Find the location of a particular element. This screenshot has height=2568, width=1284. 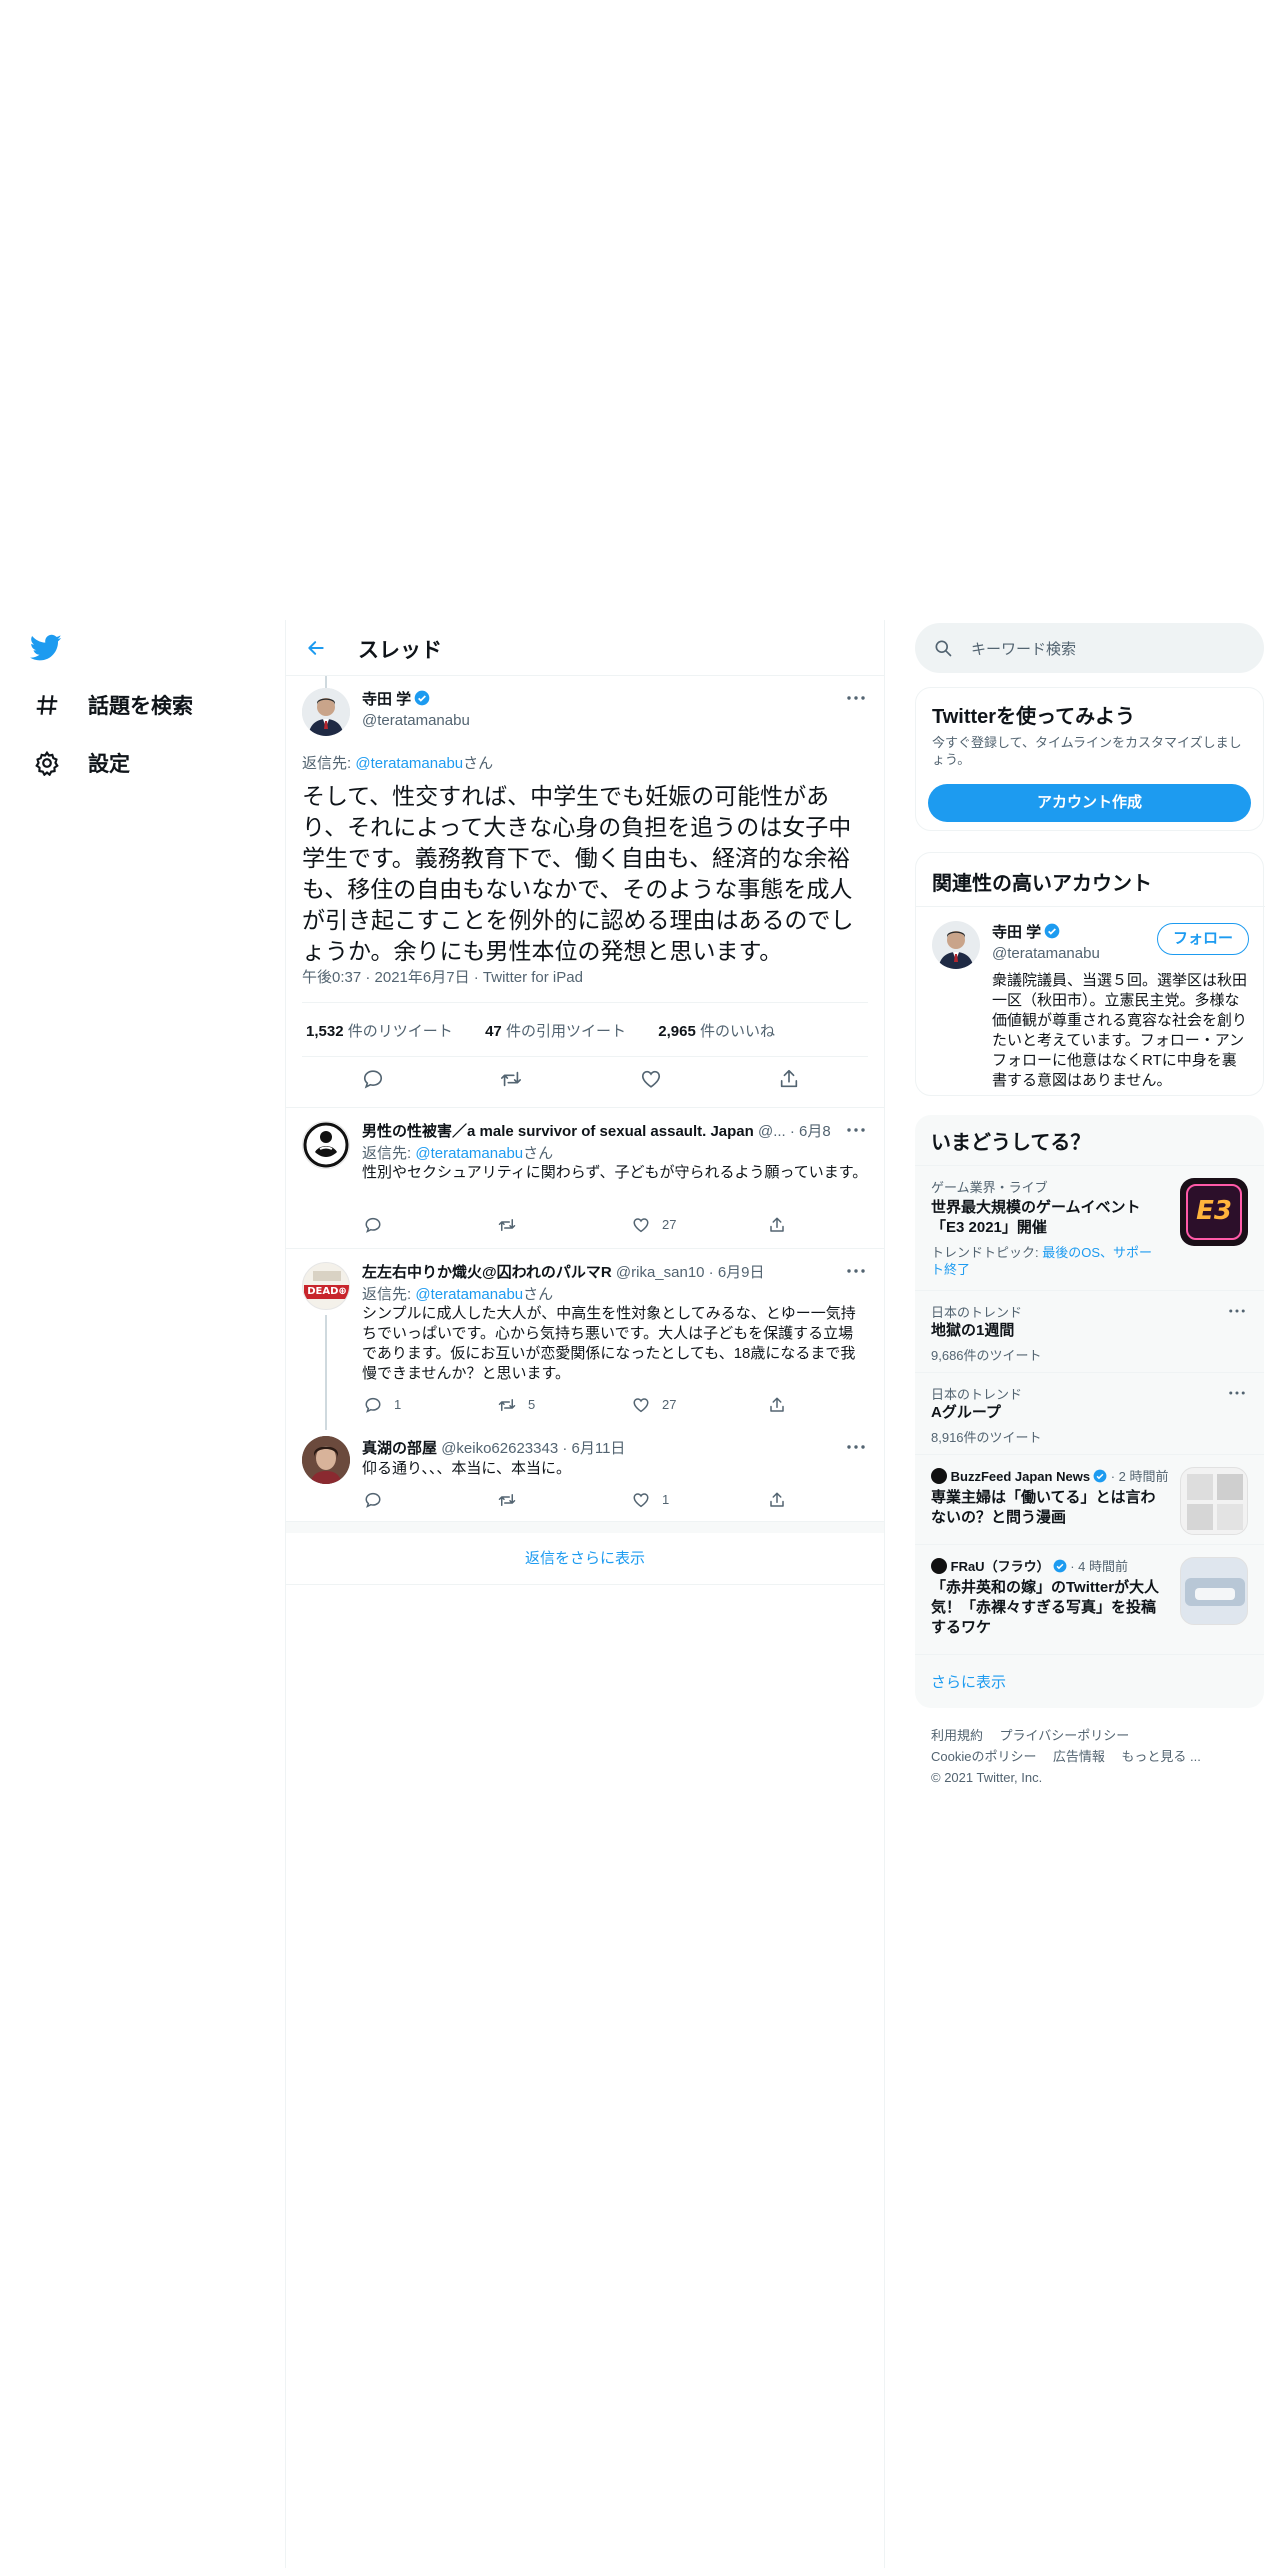

retweet-count: 5 is located at coordinates (532, 1404).